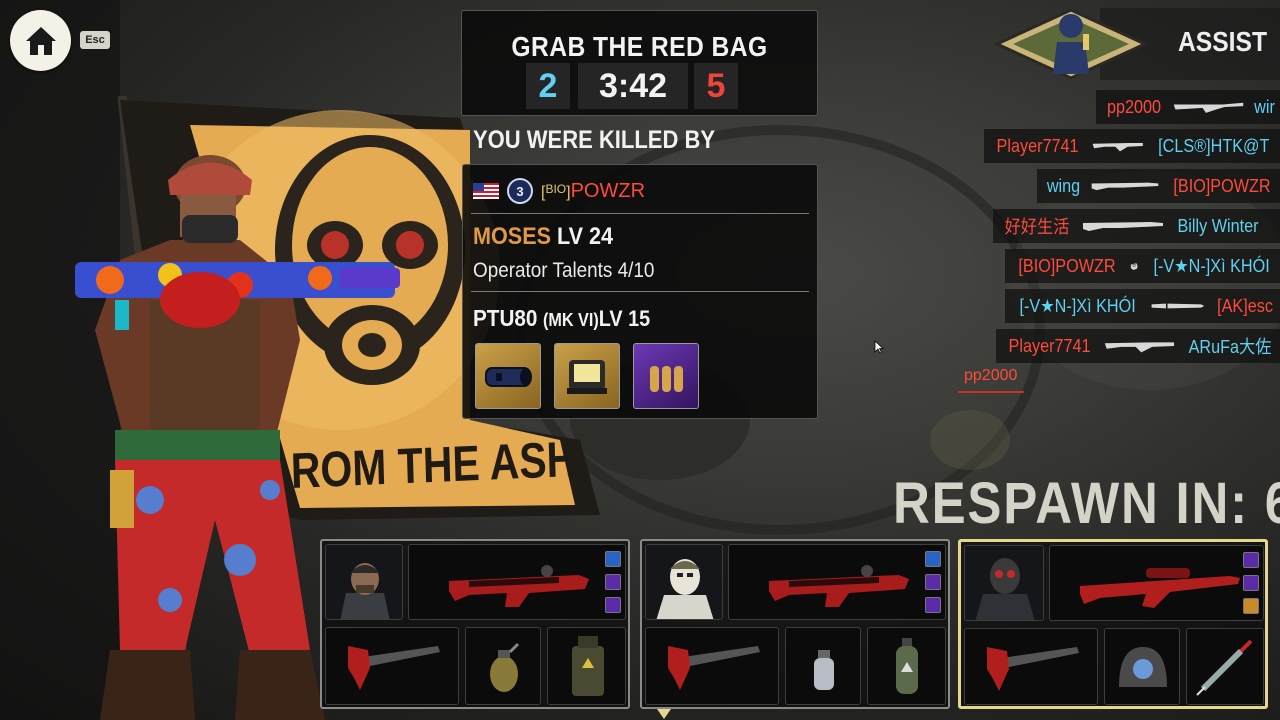 Image resolution: width=1280 pixels, height=720 pixels. I want to click on knife-icon, so click(1178, 306).